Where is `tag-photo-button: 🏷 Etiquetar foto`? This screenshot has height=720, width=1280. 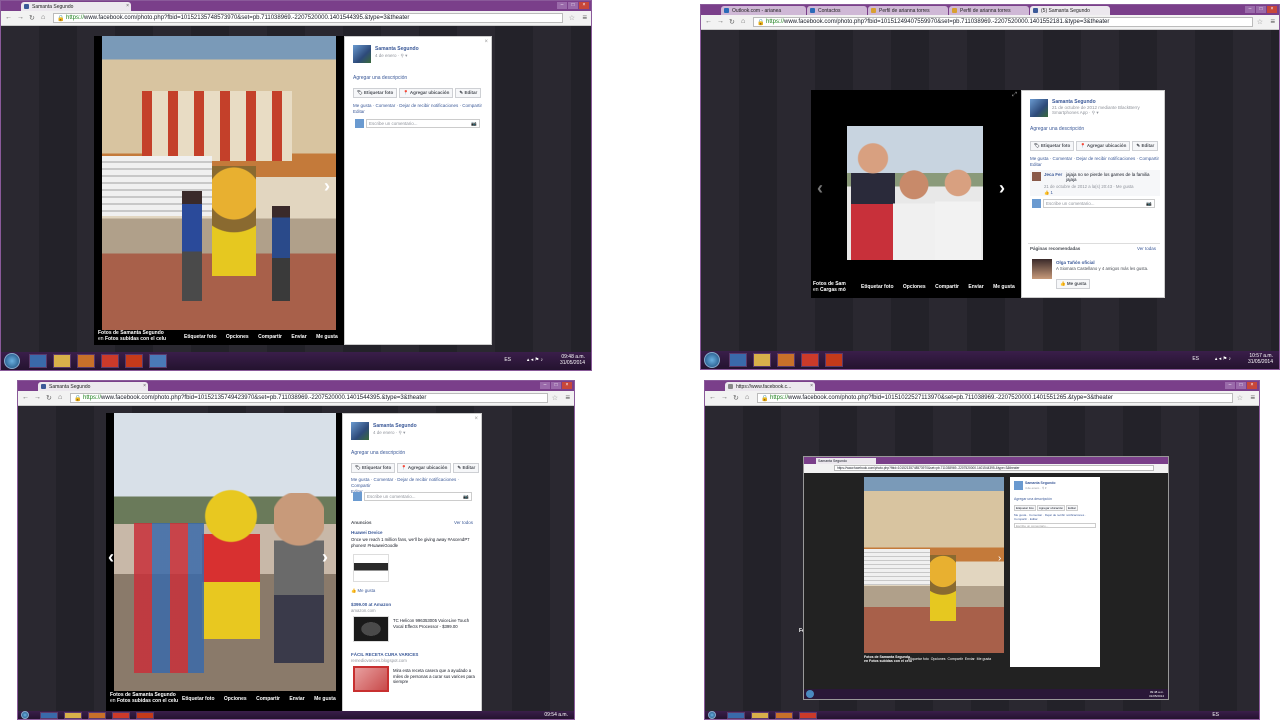 tag-photo-button: 🏷 Etiquetar foto is located at coordinates (373, 468).